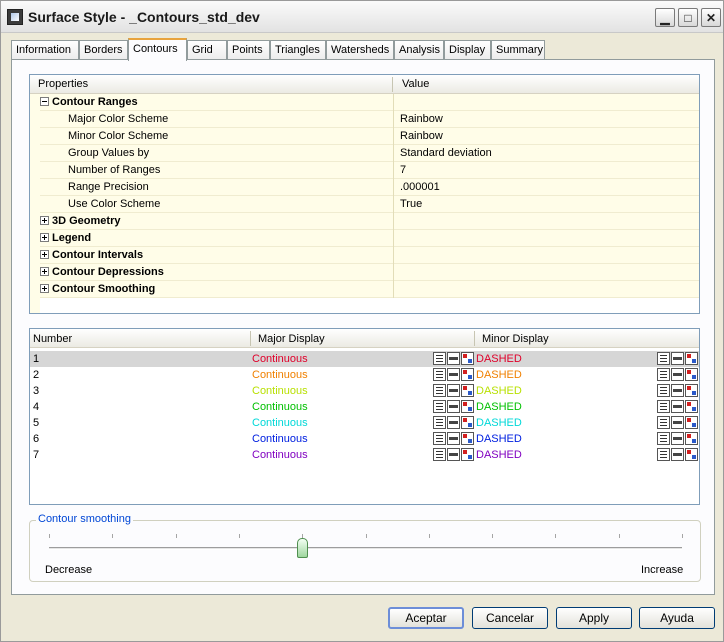  I want to click on tab-summary: Summary, so click(518, 50).